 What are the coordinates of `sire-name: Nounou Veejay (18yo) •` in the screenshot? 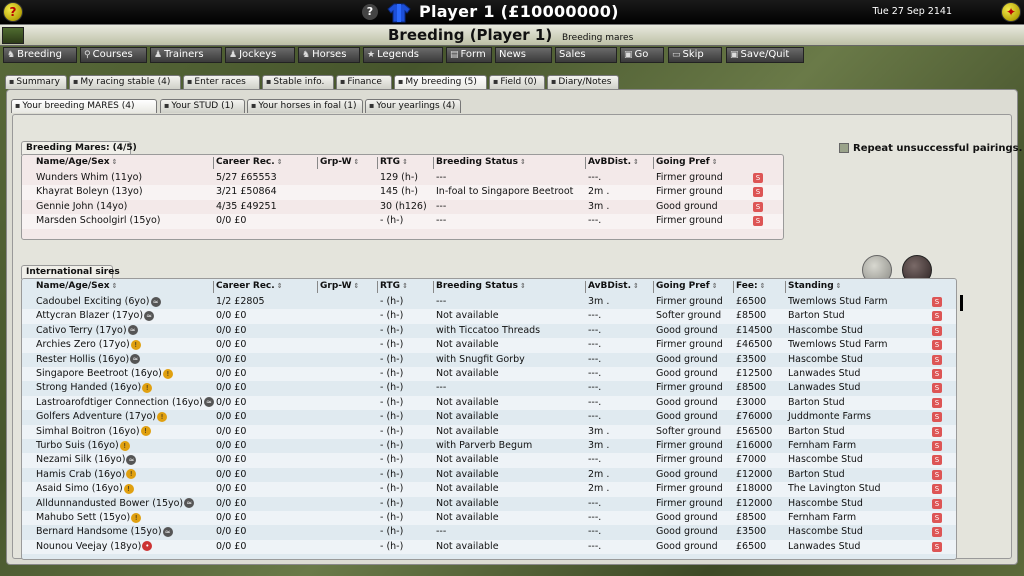 It's located at (94, 546).